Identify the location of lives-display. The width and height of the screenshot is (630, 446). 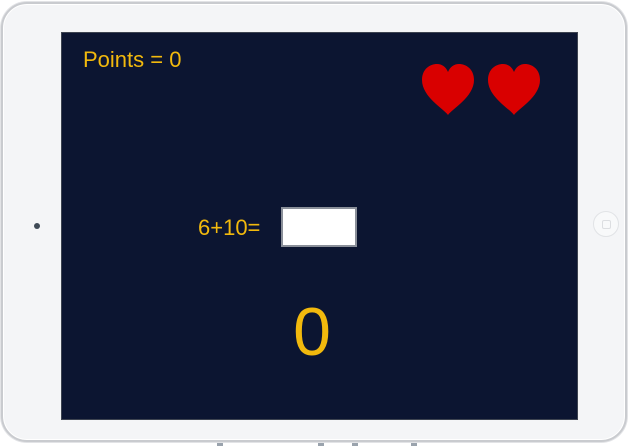
(481, 90).